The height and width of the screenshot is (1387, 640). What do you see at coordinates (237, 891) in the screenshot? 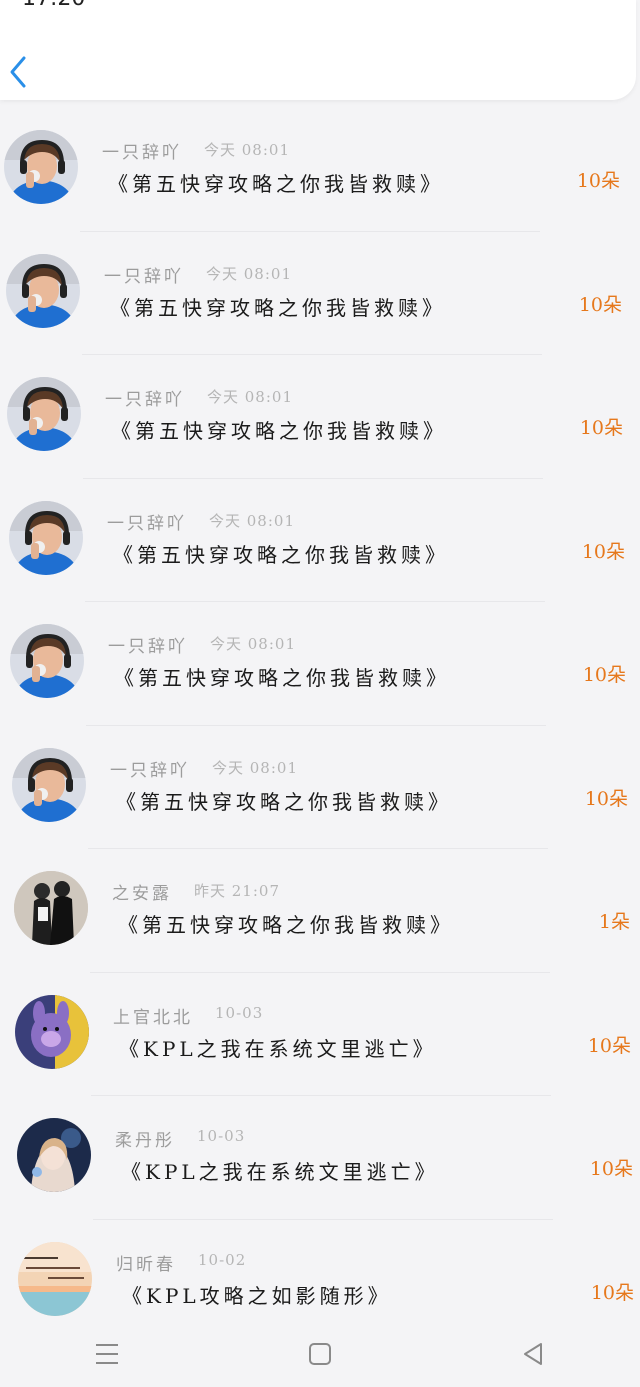
I see `message-time: 昨天 21:07` at bounding box center [237, 891].